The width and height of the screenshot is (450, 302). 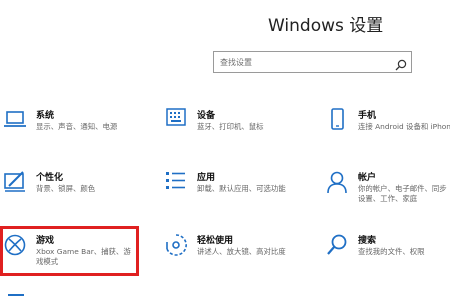 I want to click on tile-accounts: 帐户 你的帐户、电子邮件、同步设置、工作、家庭, so click(x=387, y=200).